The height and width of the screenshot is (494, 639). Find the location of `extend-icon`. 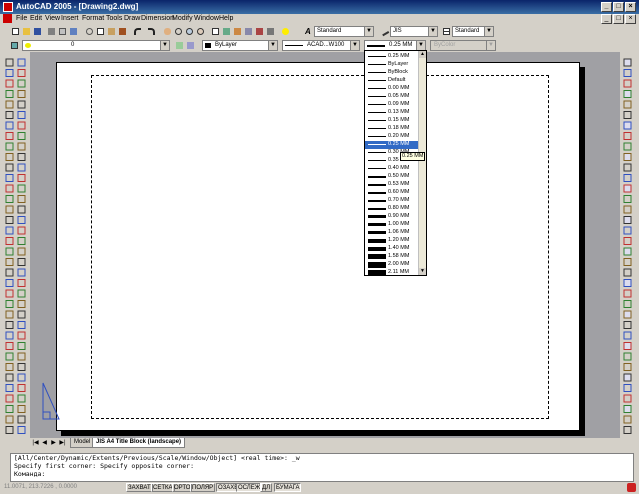

extend-icon is located at coordinates (627, 167).